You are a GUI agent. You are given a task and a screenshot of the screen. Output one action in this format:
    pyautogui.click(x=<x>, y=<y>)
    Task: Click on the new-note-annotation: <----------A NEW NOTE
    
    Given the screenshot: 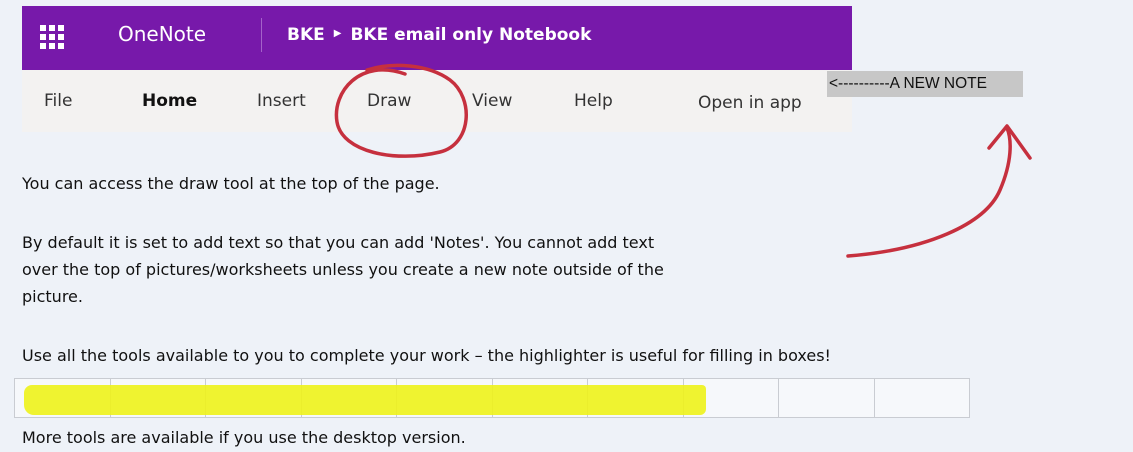 What is the action you would take?
    pyautogui.click(x=925, y=84)
    